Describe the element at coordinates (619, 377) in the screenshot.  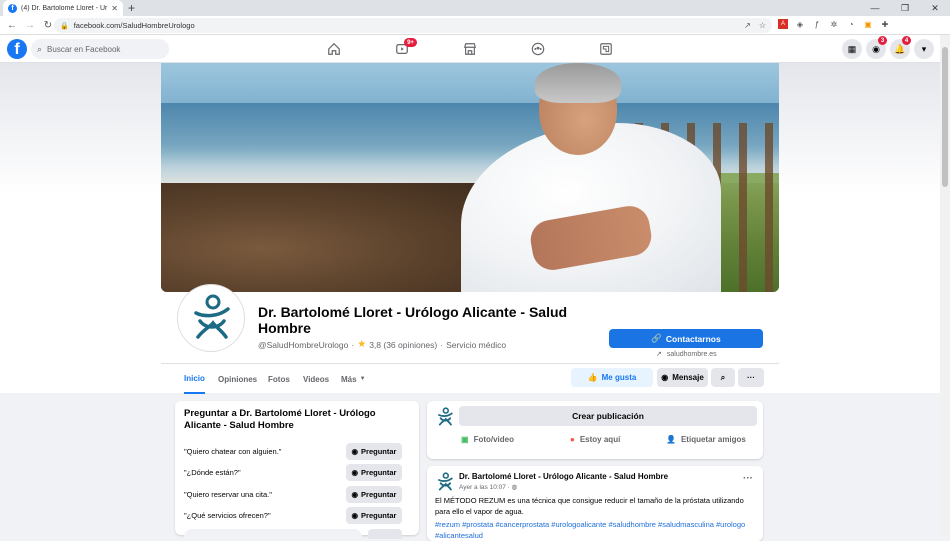
I see `like-label: Me gusta` at that location.